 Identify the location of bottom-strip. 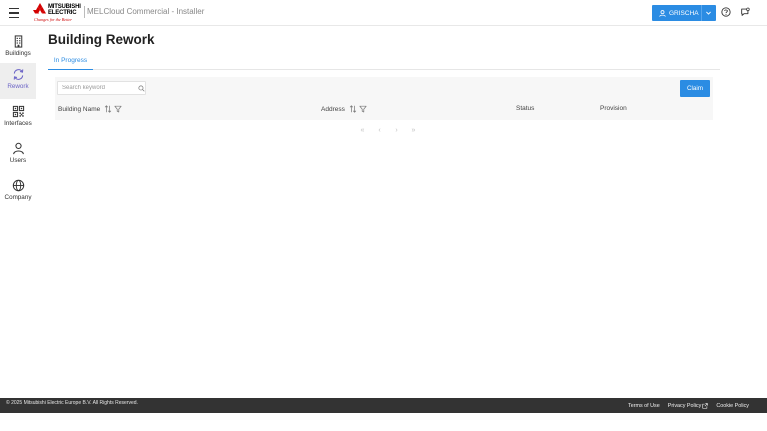
(383, 422).